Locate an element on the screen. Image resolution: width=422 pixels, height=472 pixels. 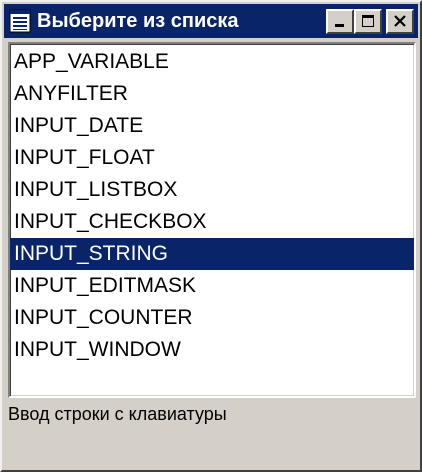
title-bar: Выберите из списка is located at coordinates (211, 21).